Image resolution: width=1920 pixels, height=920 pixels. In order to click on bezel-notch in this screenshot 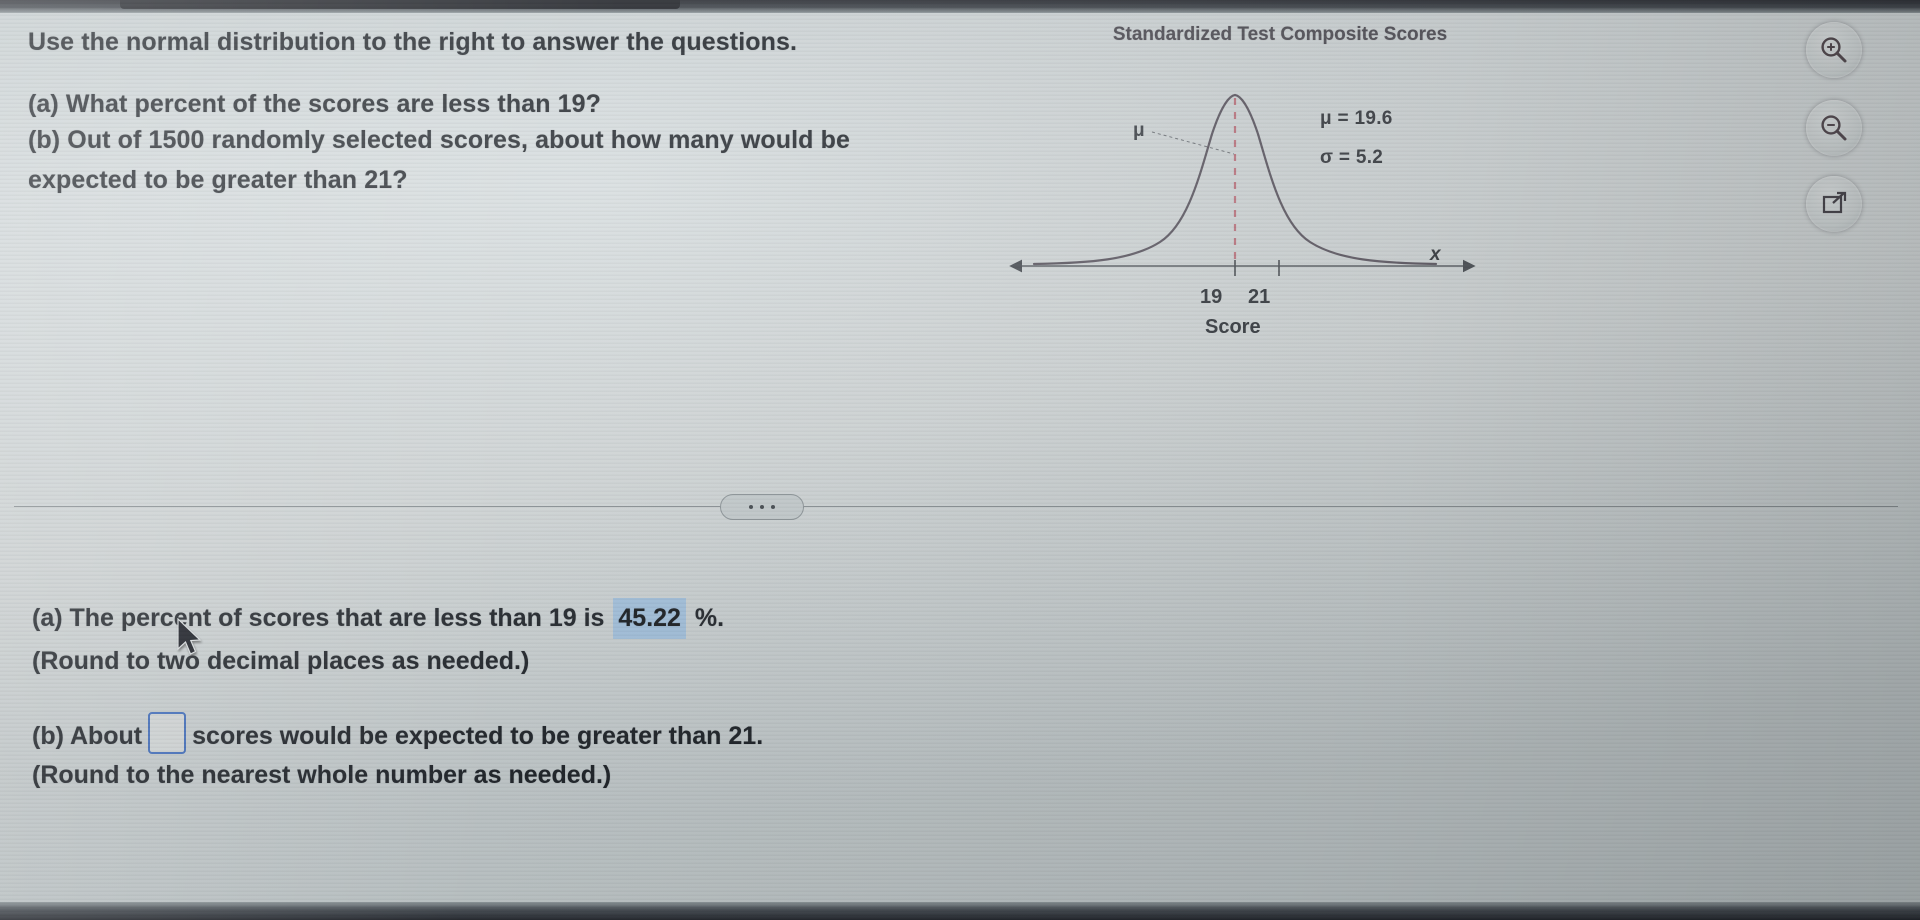, I will do `click(400, 4)`.